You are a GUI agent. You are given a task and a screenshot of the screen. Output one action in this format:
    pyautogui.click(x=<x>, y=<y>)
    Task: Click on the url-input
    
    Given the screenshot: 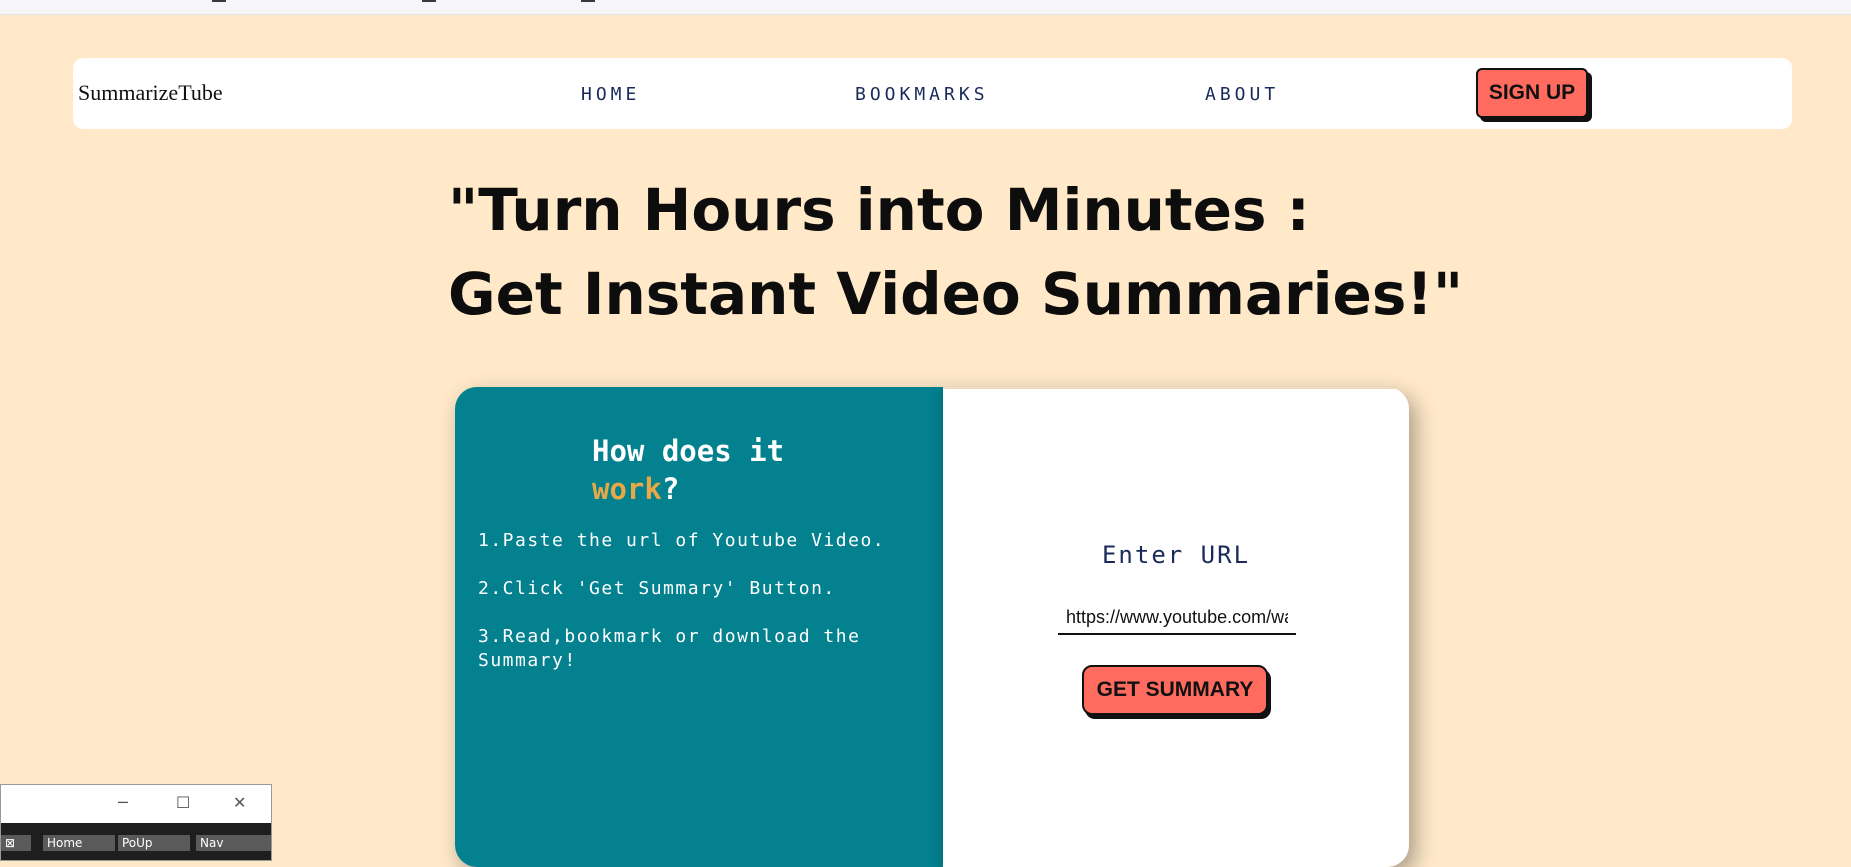 What is the action you would take?
    pyautogui.click(x=1177, y=618)
    